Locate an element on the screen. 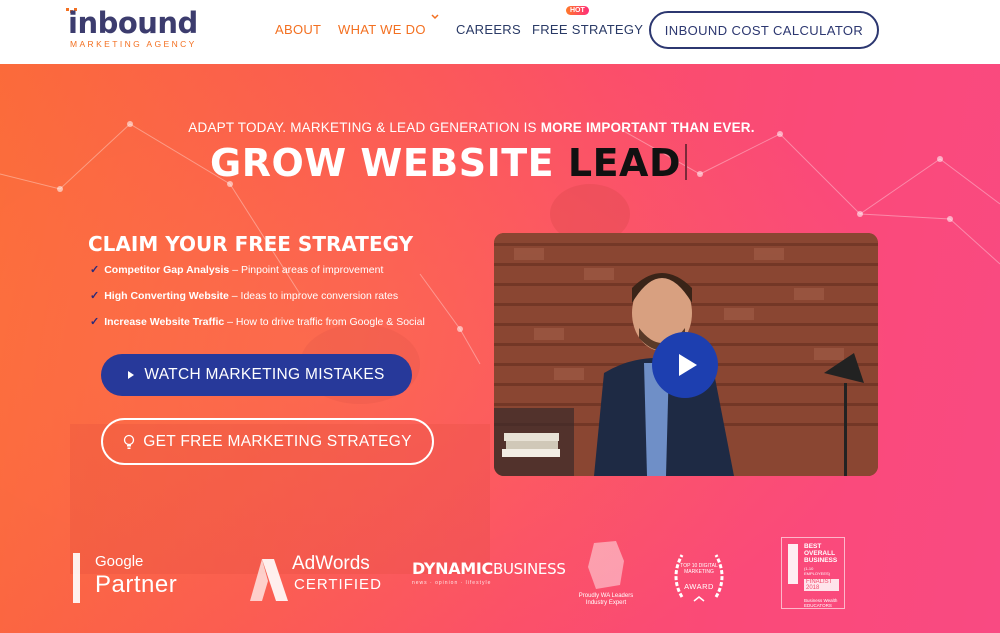 The image size is (1000, 633). bullet-text: – Ideas to improve conversion rates is located at coordinates (313, 296).